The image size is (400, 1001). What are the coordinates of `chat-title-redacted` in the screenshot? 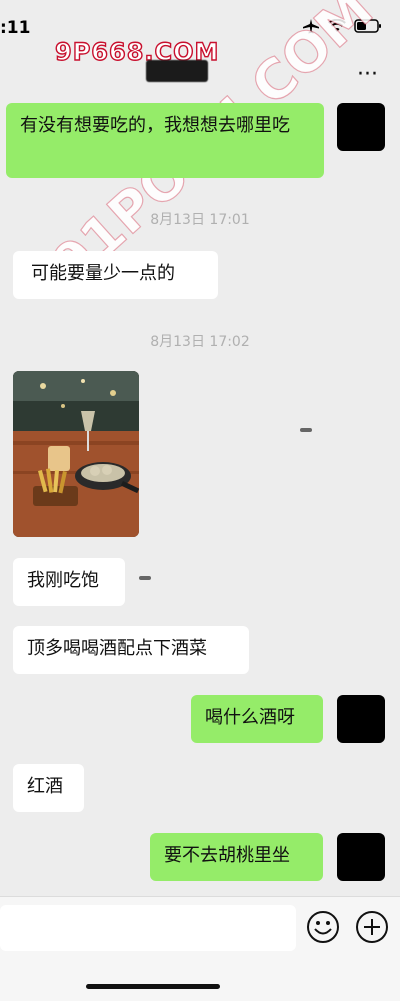 It's located at (177, 71).